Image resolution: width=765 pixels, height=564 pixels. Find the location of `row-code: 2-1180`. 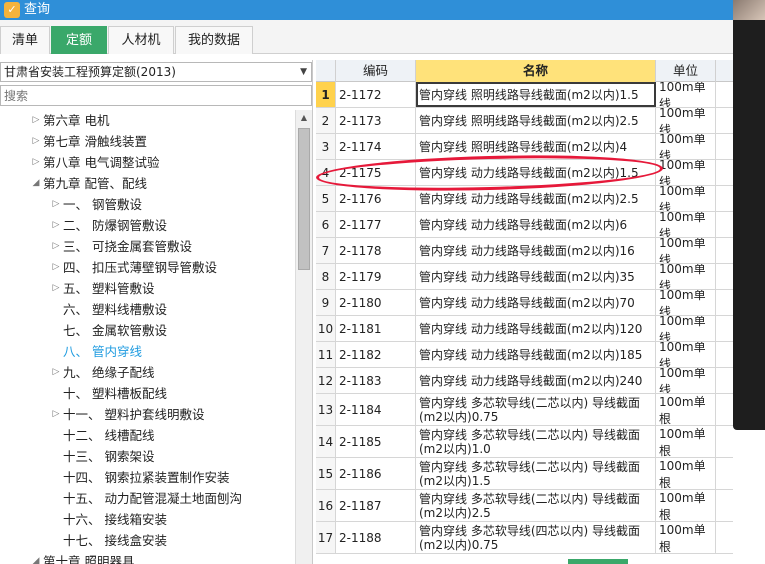

row-code: 2-1180 is located at coordinates (376, 302).